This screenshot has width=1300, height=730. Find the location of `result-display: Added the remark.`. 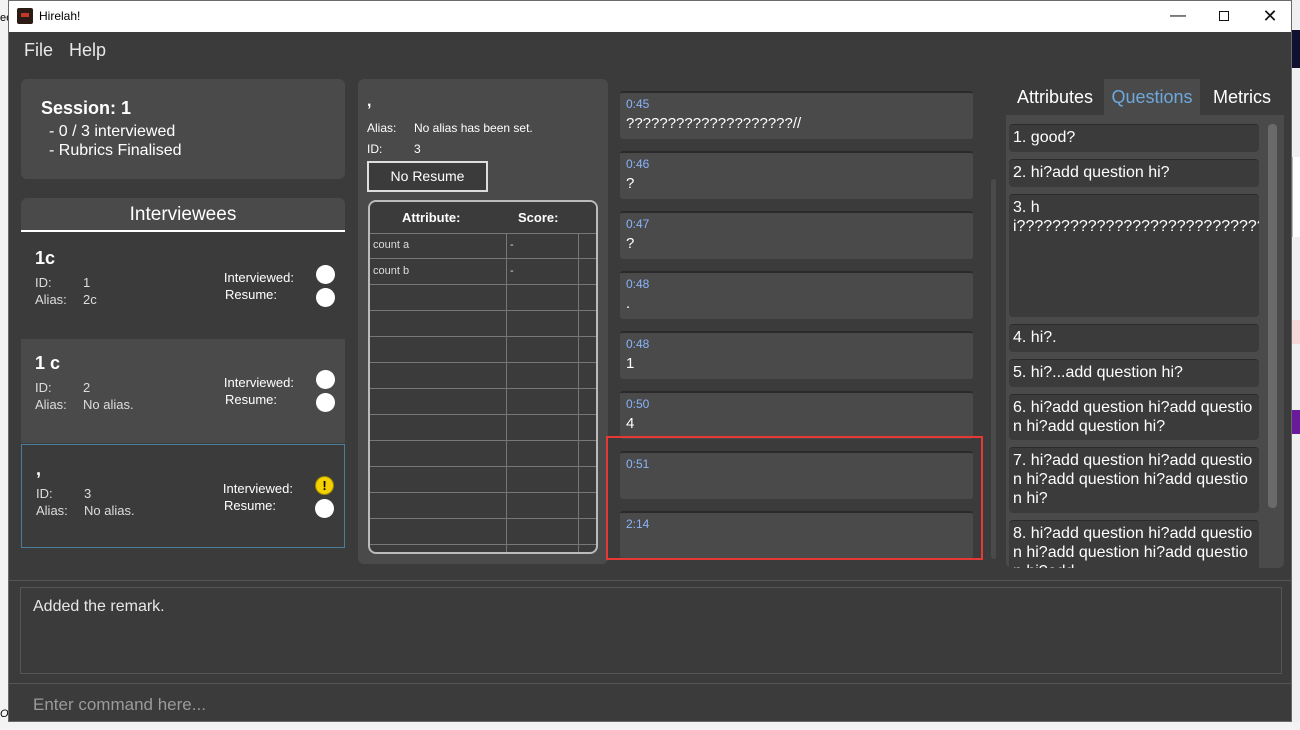

result-display: Added the remark. is located at coordinates (651, 630).